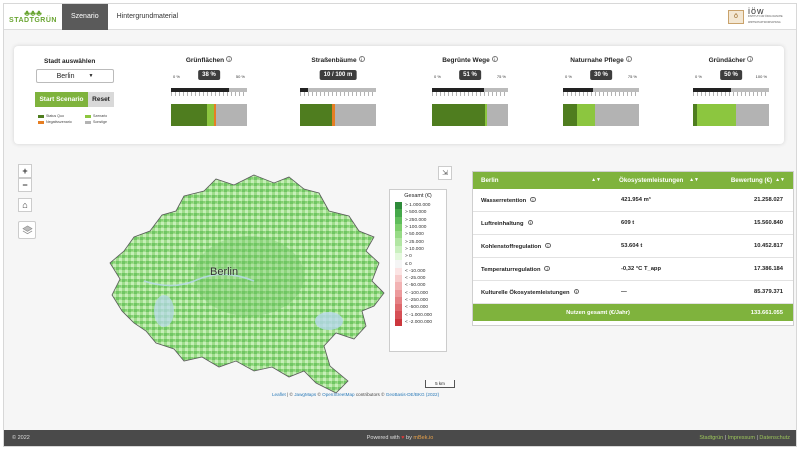 Image resolution: width=800 pixels, height=450 pixels. Describe the element at coordinates (412, 394) in the screenshot. I see `geobasis-link: GeoBasis-DE/BKG (2022)` at that location.